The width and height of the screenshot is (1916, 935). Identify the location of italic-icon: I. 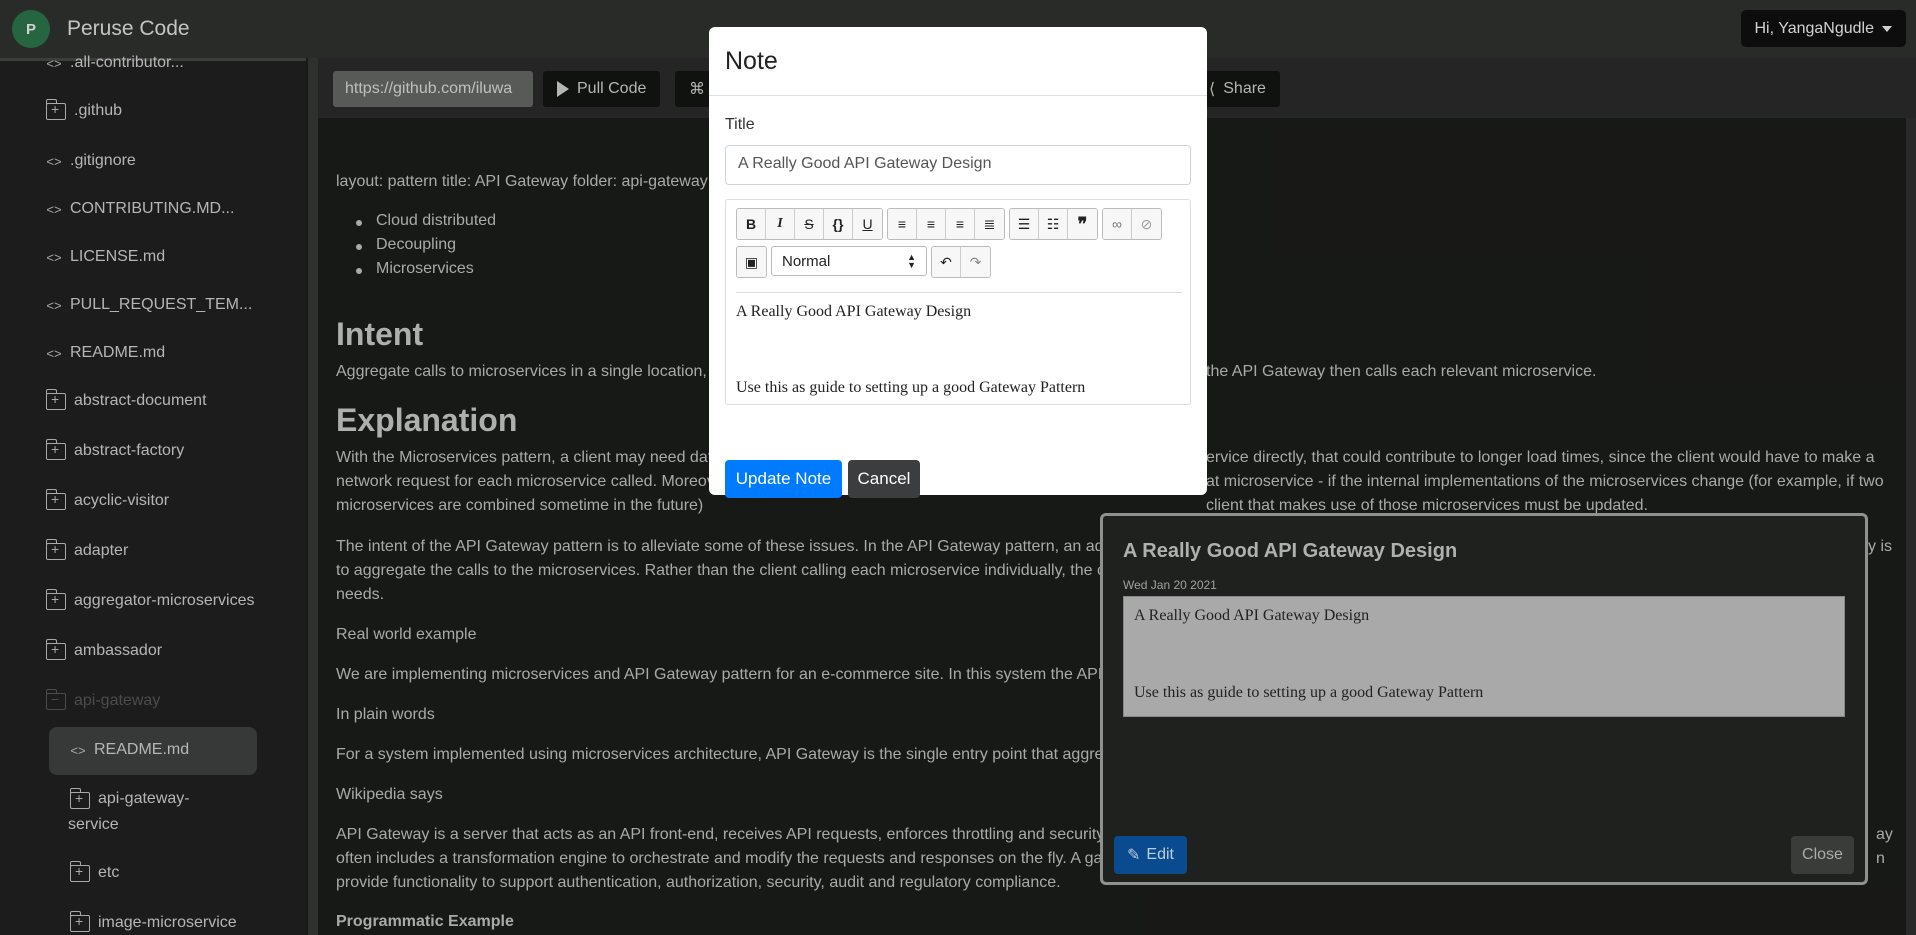
(780, 224).